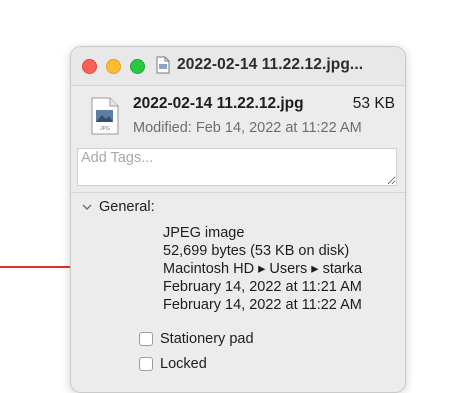  I want to click on add-tags-field, so click(237, 167).